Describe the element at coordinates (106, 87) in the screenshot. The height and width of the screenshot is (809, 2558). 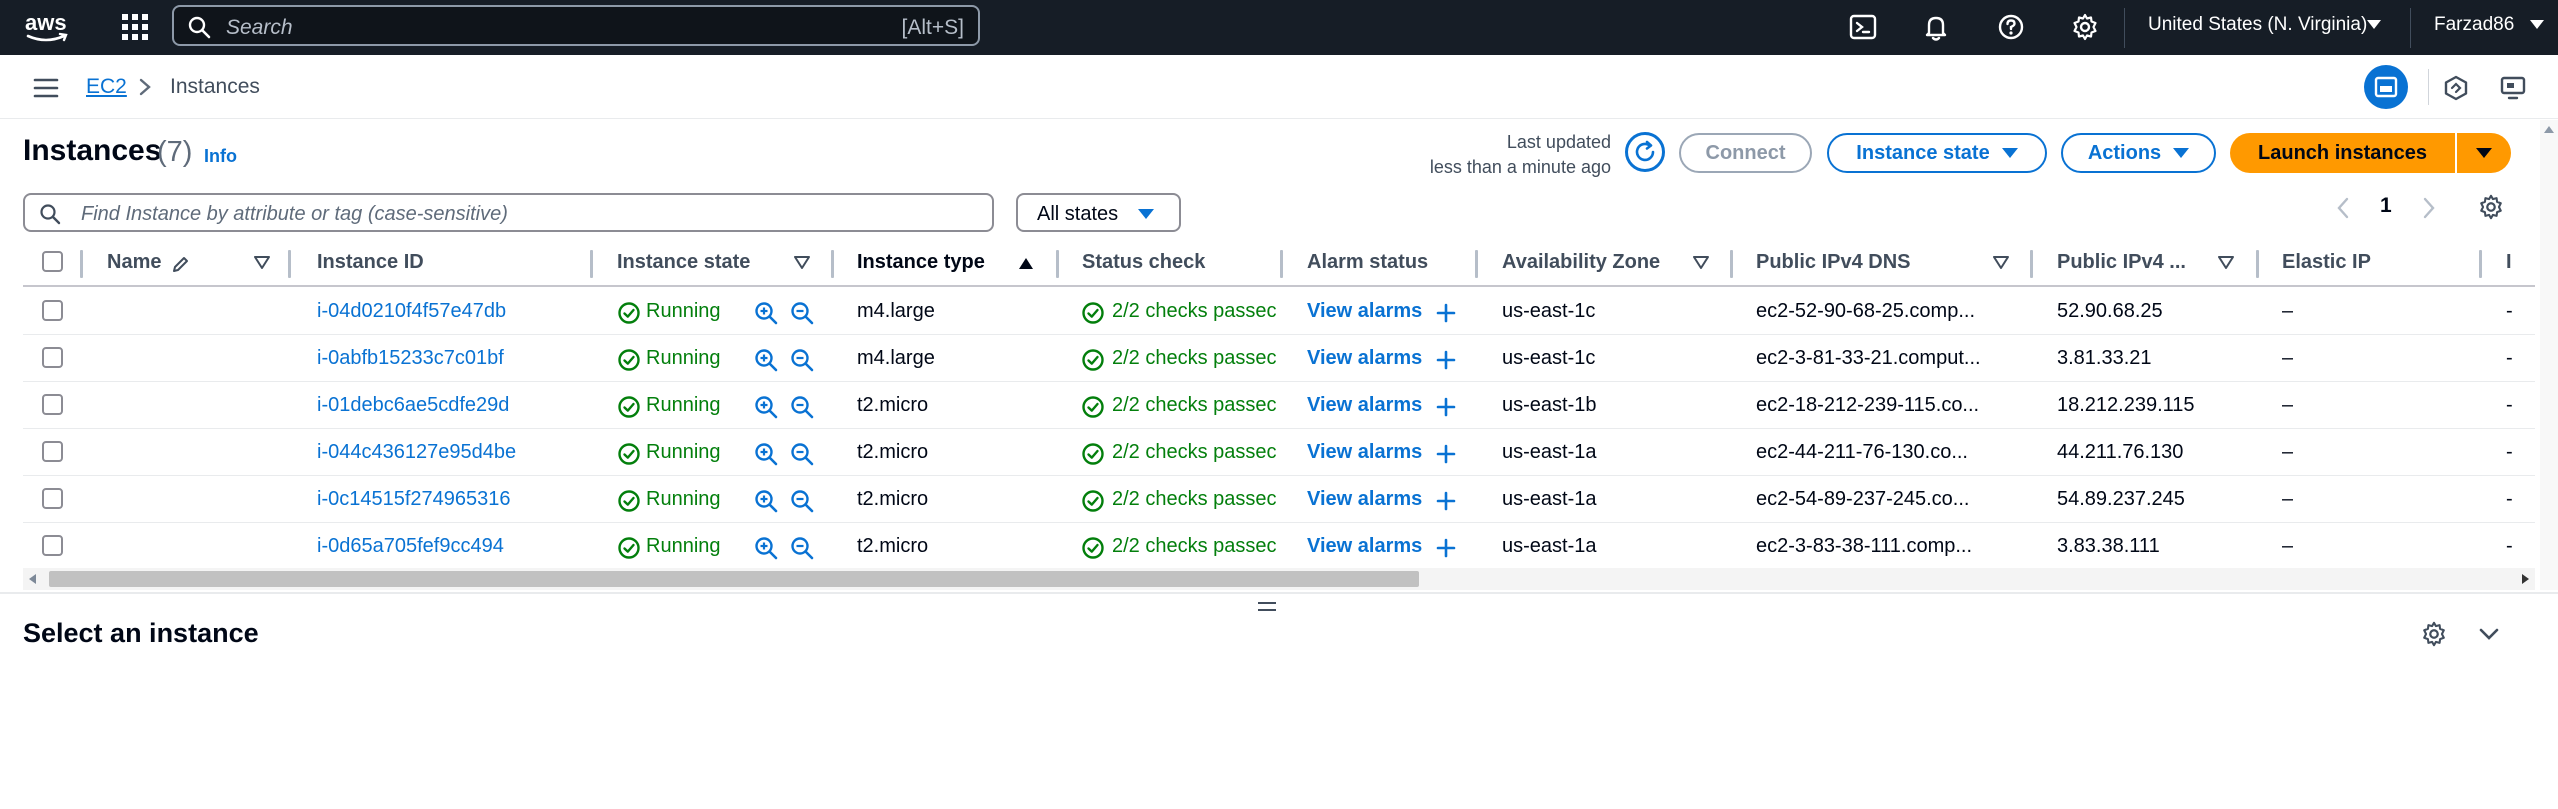
I see `breadcrumb-ec2: EC2` at that location.